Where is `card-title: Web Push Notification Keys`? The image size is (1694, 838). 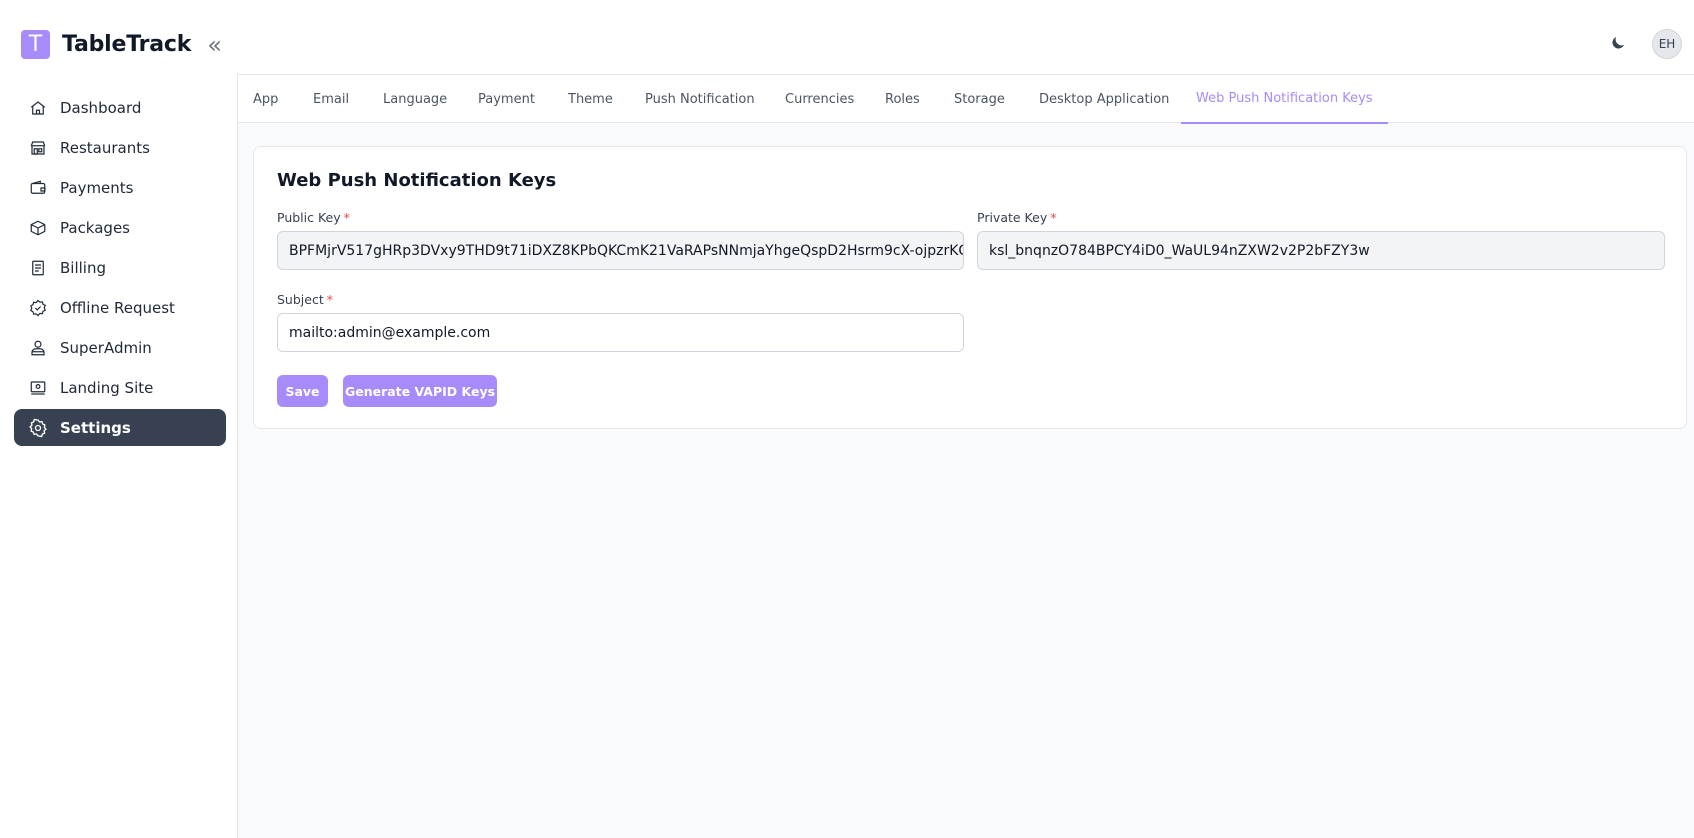
card-title: Web Push Notification Keys is located at coordinates (417, 180).